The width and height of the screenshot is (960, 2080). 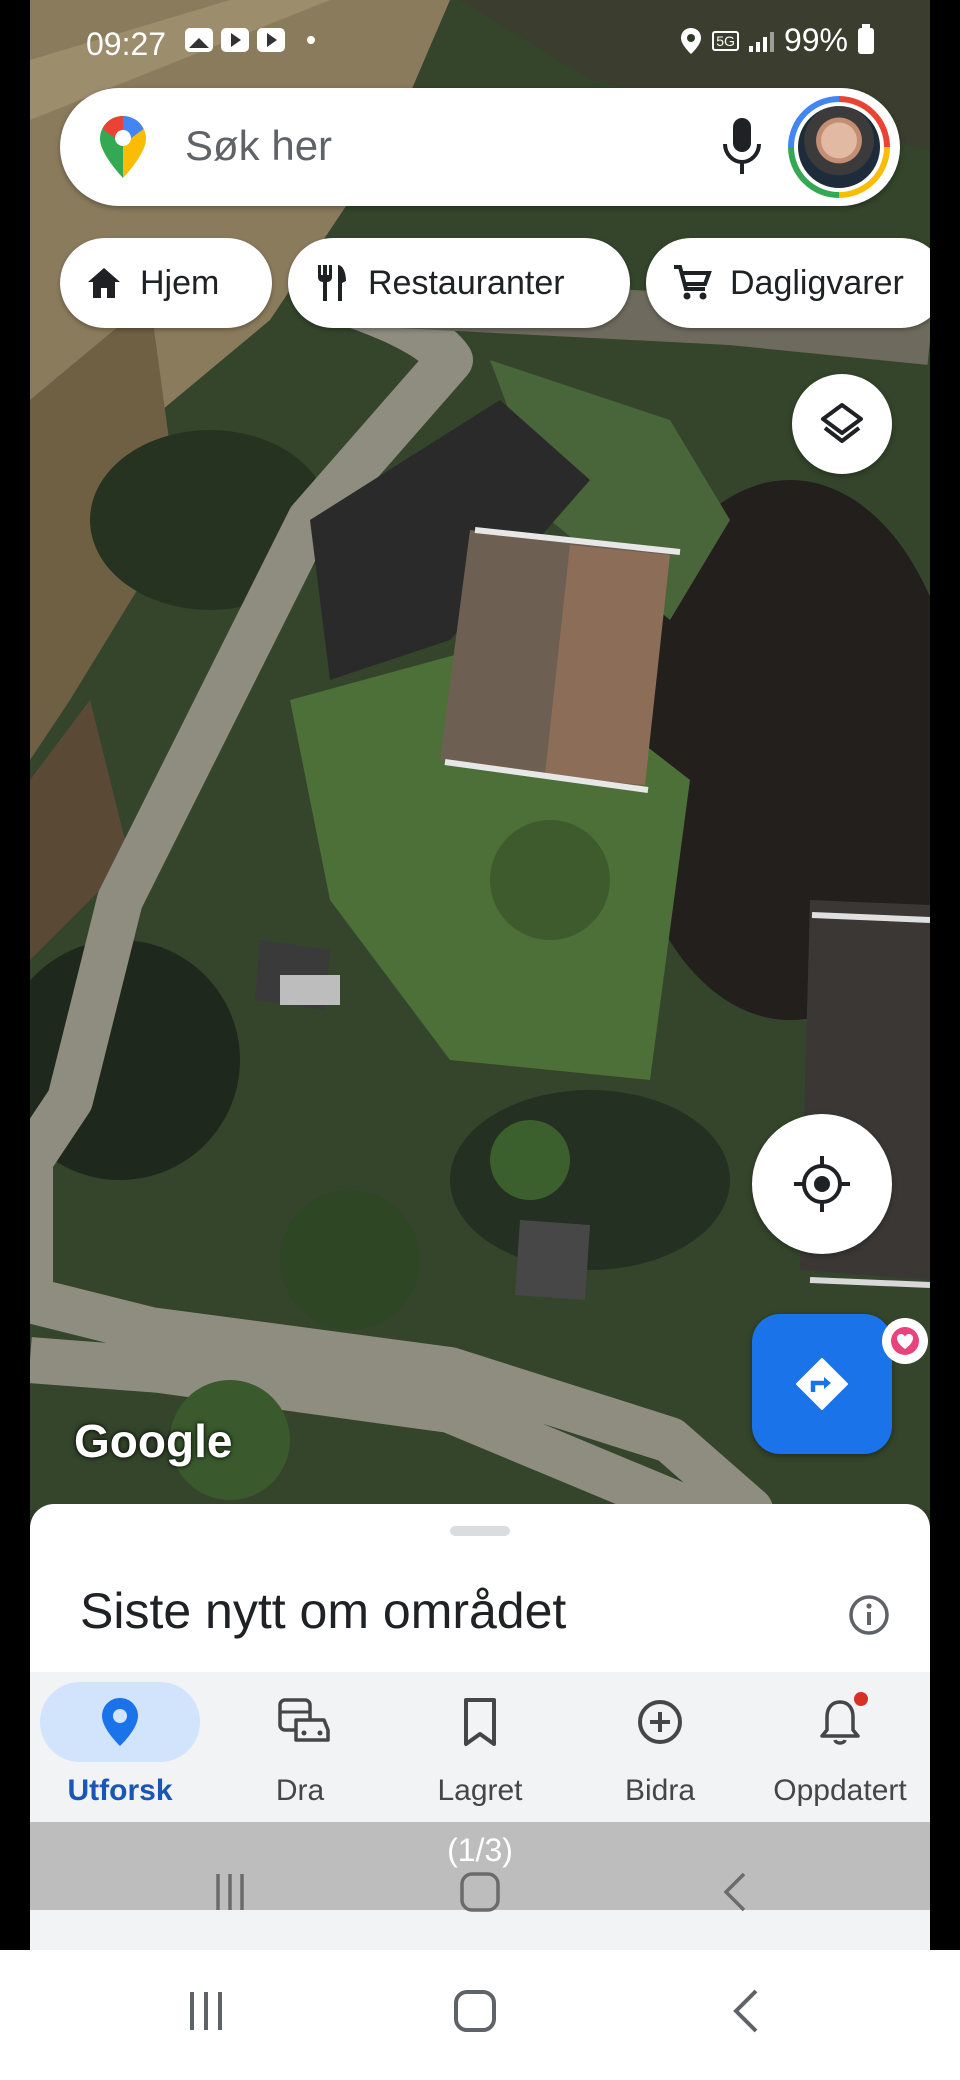 What do you see at coordinates (734, 1892) in the screenshot?
I see `back-icon` at bounding box center [734, 1892].